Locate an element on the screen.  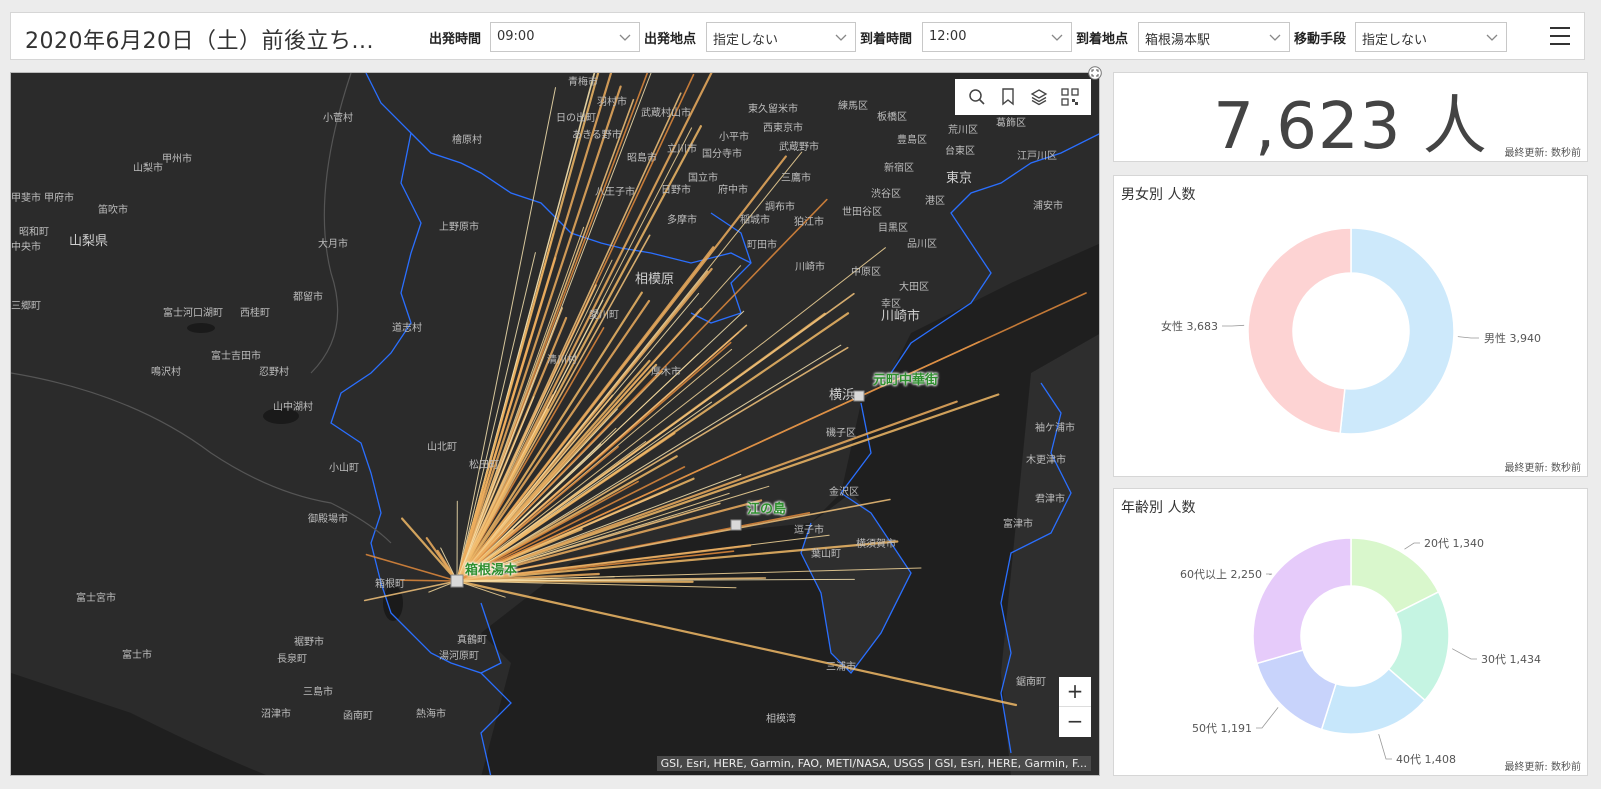
departure-place-select: 指定しない is located at coordinates (781, 37).